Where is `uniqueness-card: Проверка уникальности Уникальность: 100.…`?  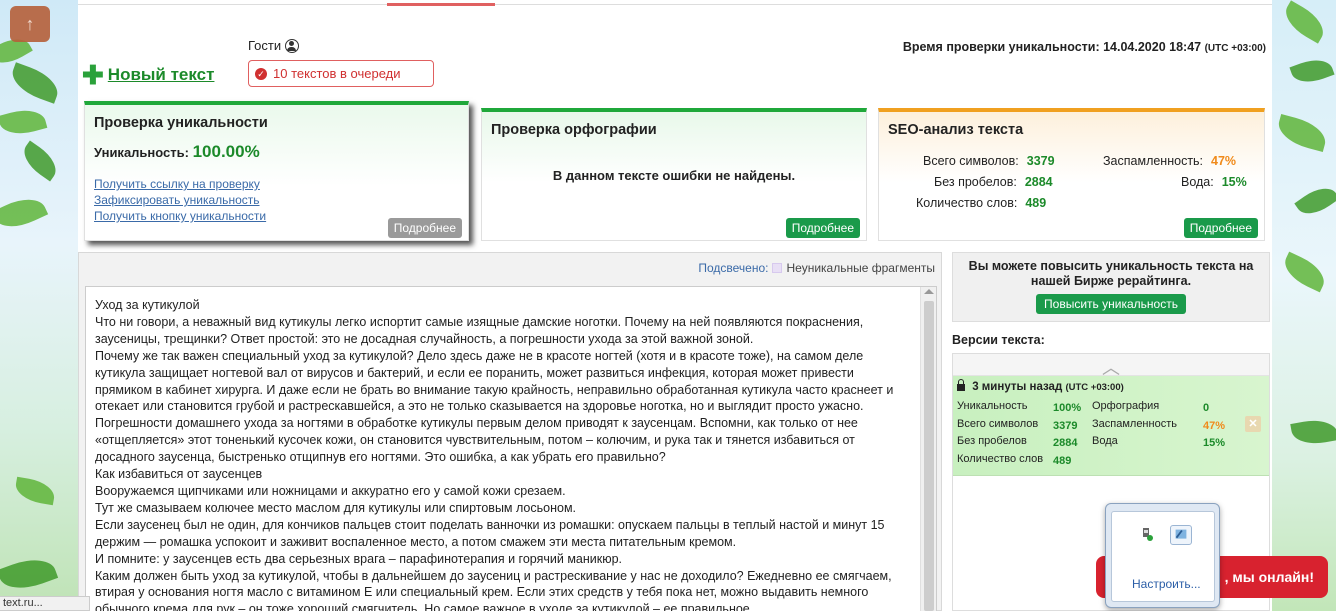 uniqueness-card: Проверка уникальности Уникальность: 100.… is located at coordinates (276, 171).